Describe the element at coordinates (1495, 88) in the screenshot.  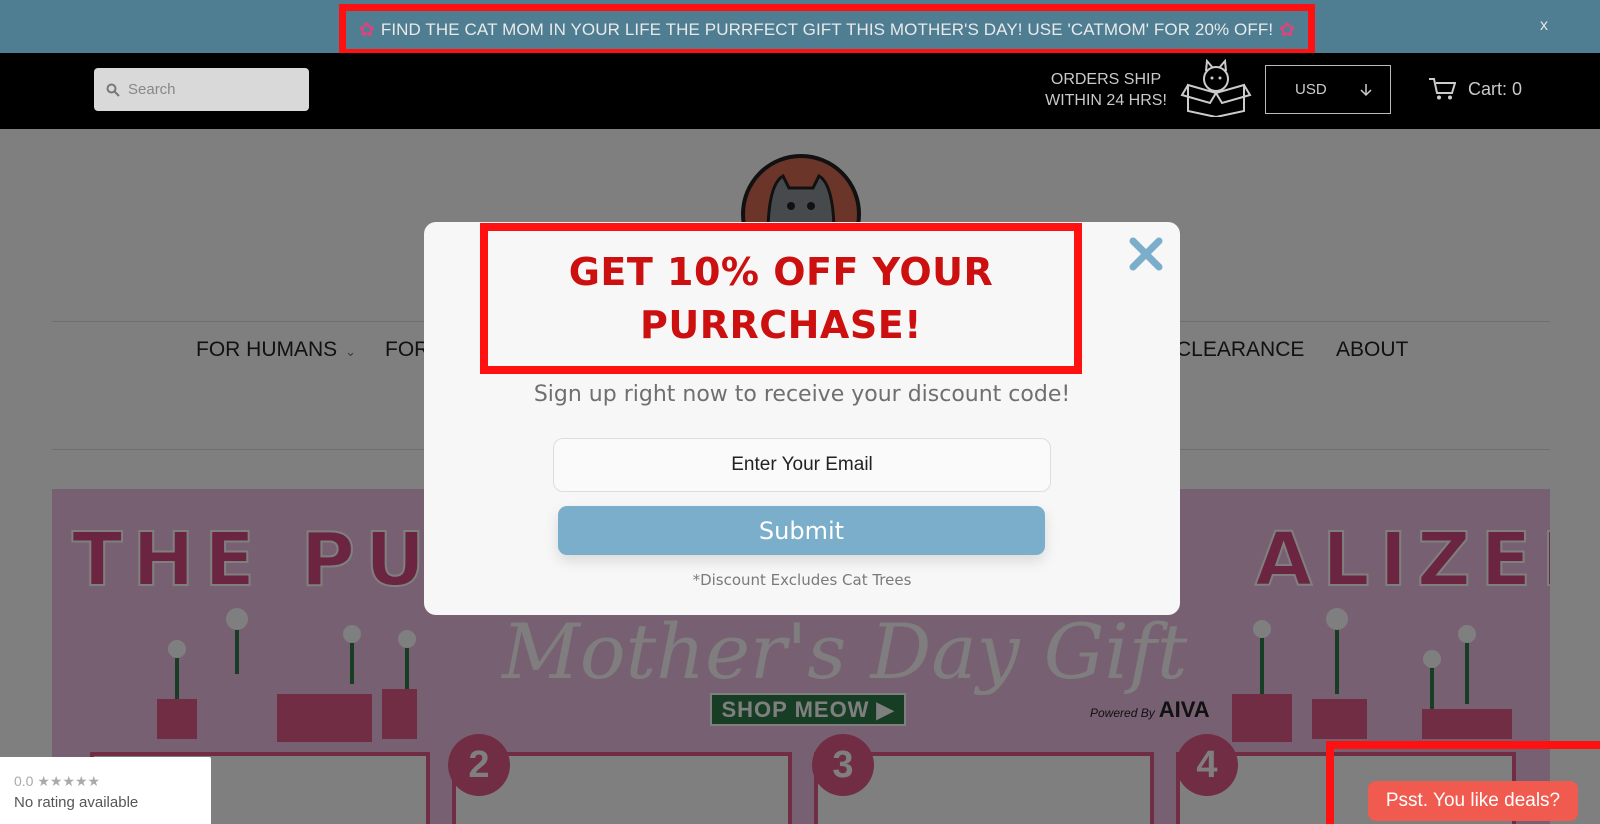
I see `cart-label: Cart: 0` at that location.